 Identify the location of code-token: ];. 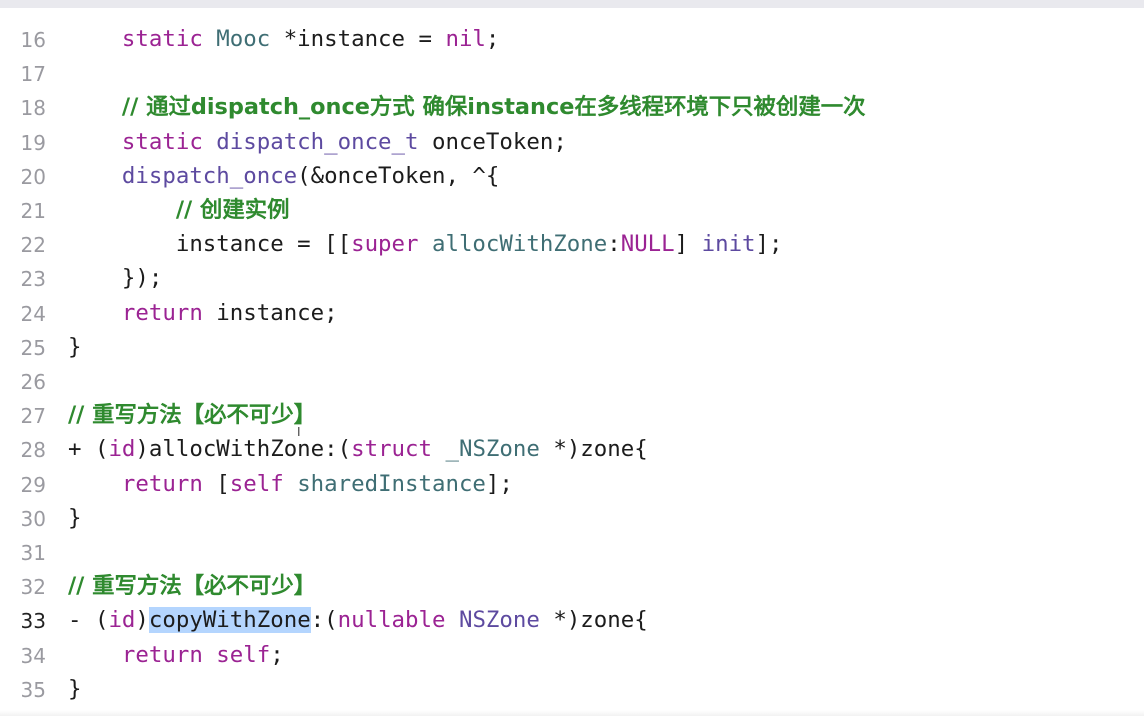
(769, 244).